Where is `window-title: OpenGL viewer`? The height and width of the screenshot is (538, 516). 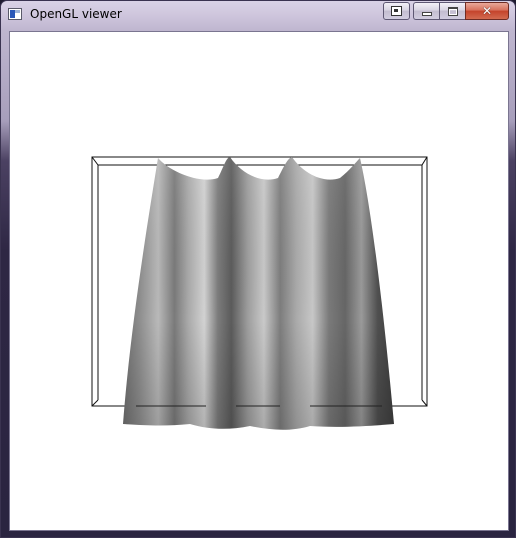 window-title: OpenGL viewer is located at coordinates (76, 14).